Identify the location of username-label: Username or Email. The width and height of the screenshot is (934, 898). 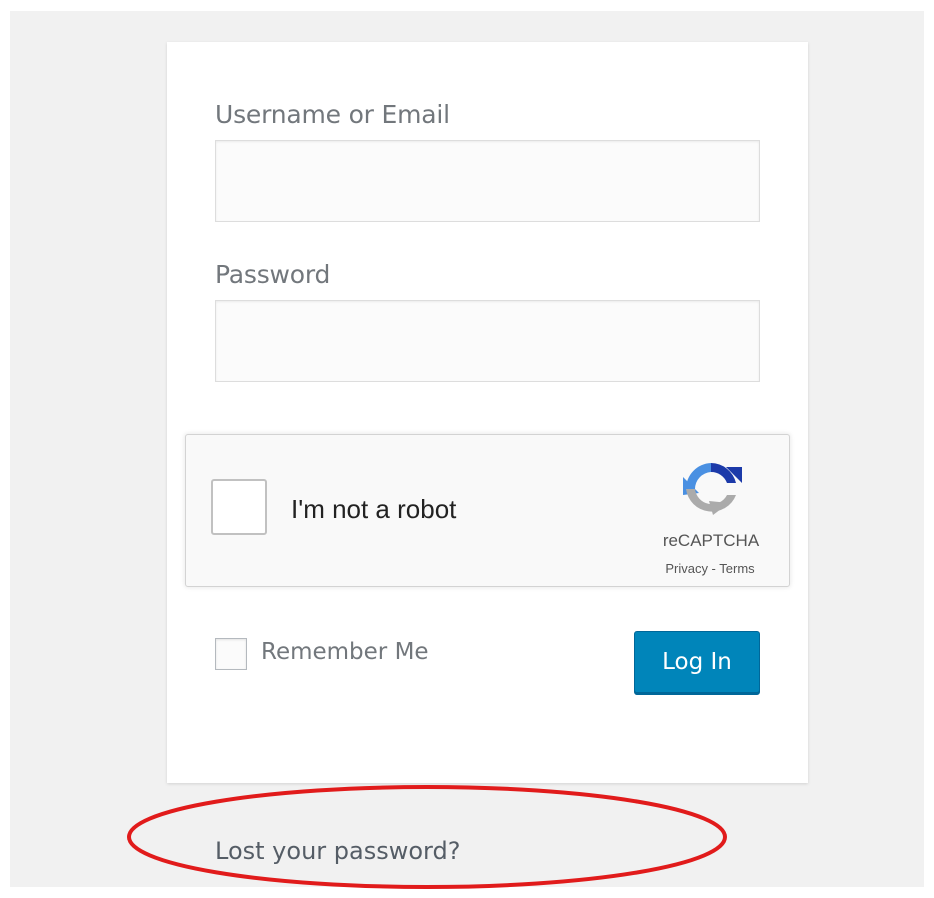
(332, 114).